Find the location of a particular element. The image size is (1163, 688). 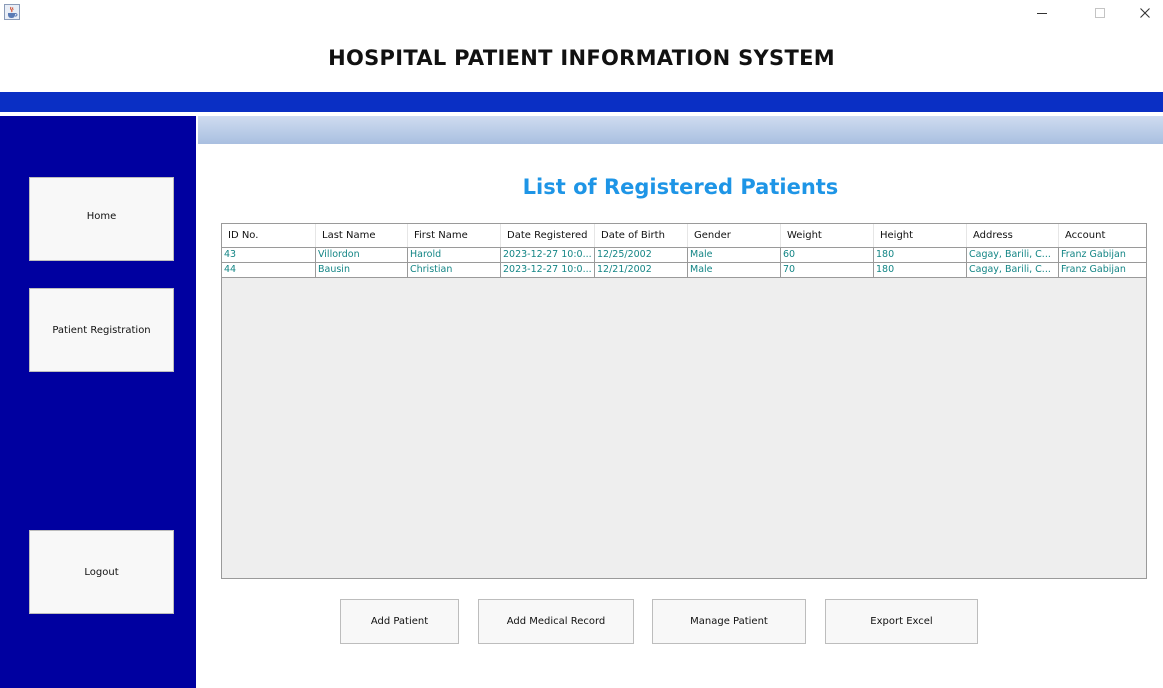

logout-button-label: Logout is located at coordinates (101, 572).